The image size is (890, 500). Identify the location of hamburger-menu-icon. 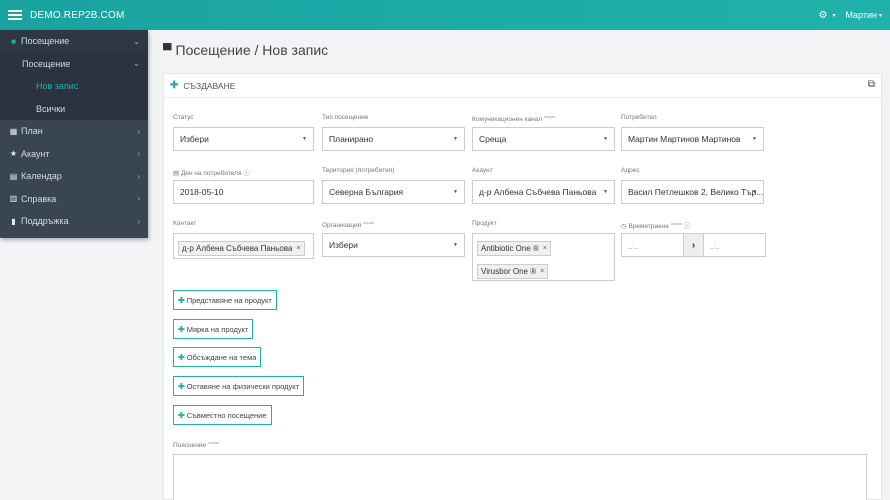
(15, 15).